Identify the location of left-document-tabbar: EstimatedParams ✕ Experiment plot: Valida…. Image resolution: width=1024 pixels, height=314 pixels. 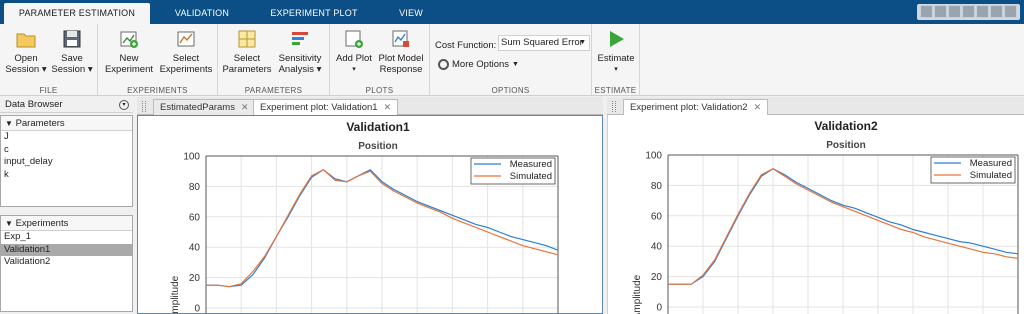
(370, 106).